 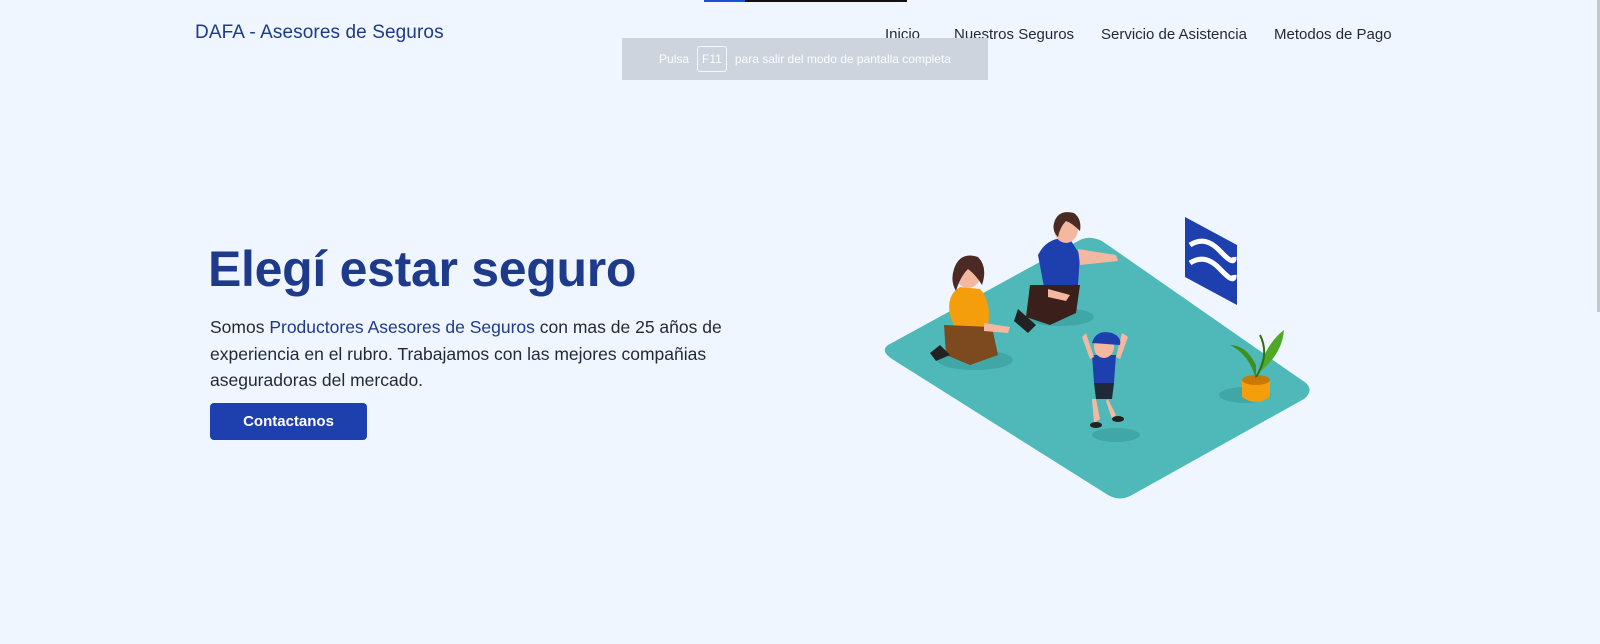 I want to click on hero-title: Elegí estar seguro, so click(x=422, y=269).